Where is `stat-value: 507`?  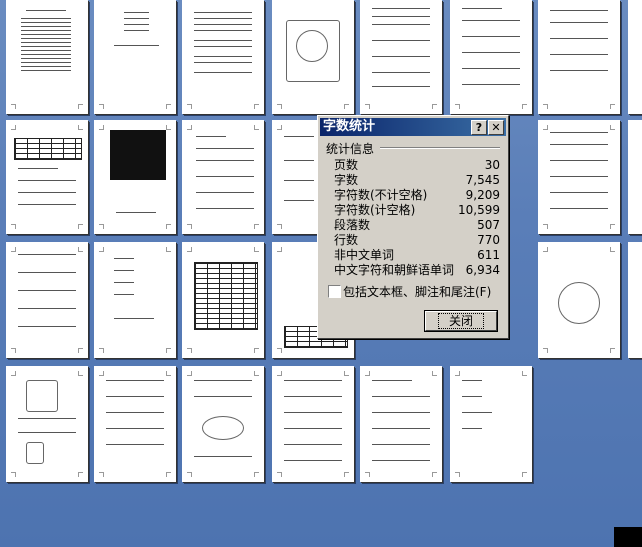
stat-value: 507 is located at coordinates (488, 225).